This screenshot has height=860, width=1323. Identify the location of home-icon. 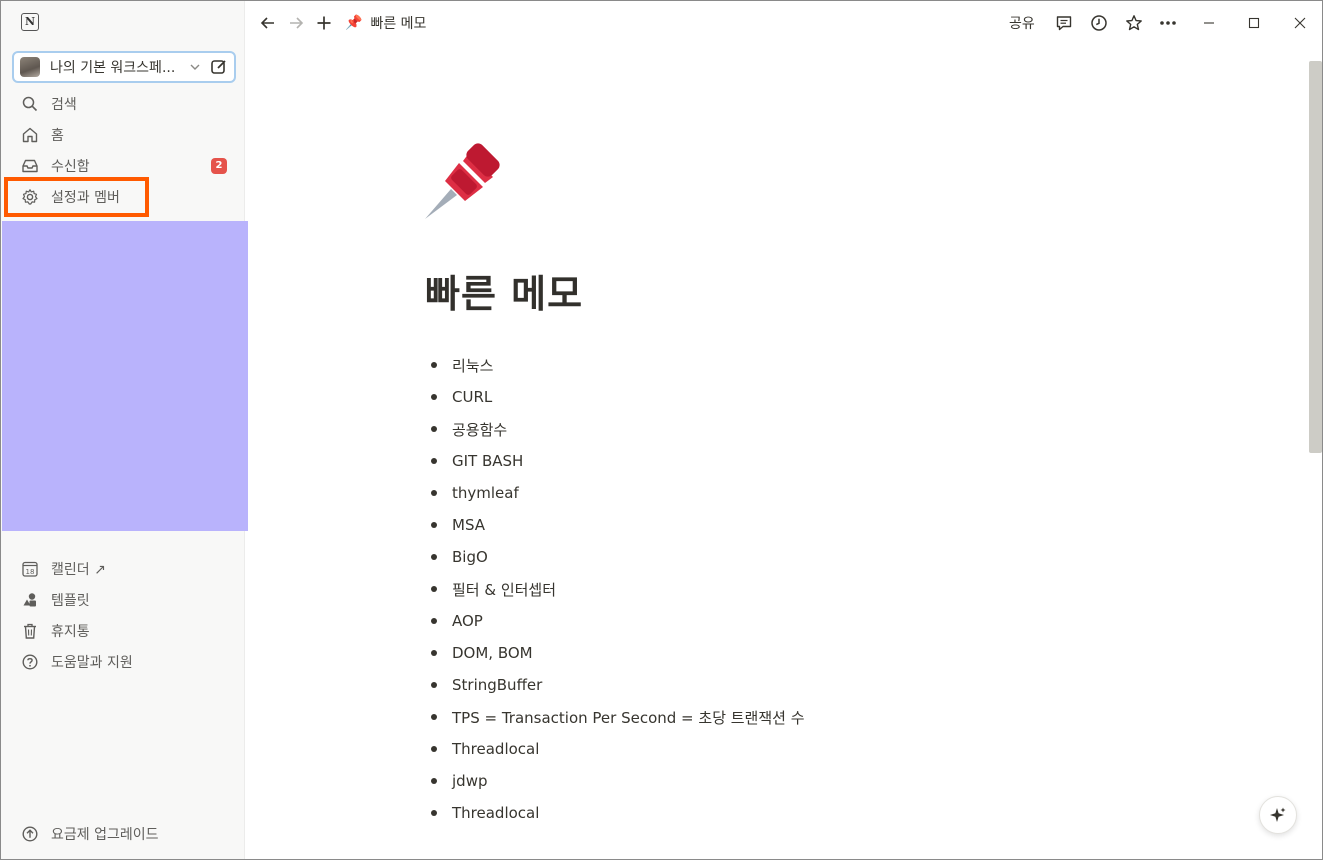
(30, 135).